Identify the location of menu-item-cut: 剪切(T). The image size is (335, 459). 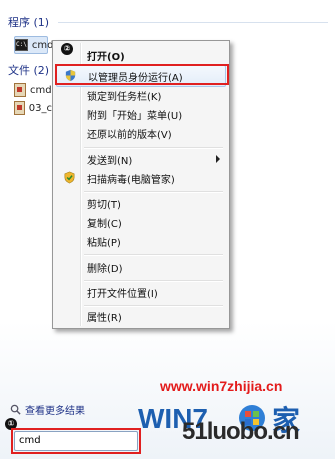
(141, 203).